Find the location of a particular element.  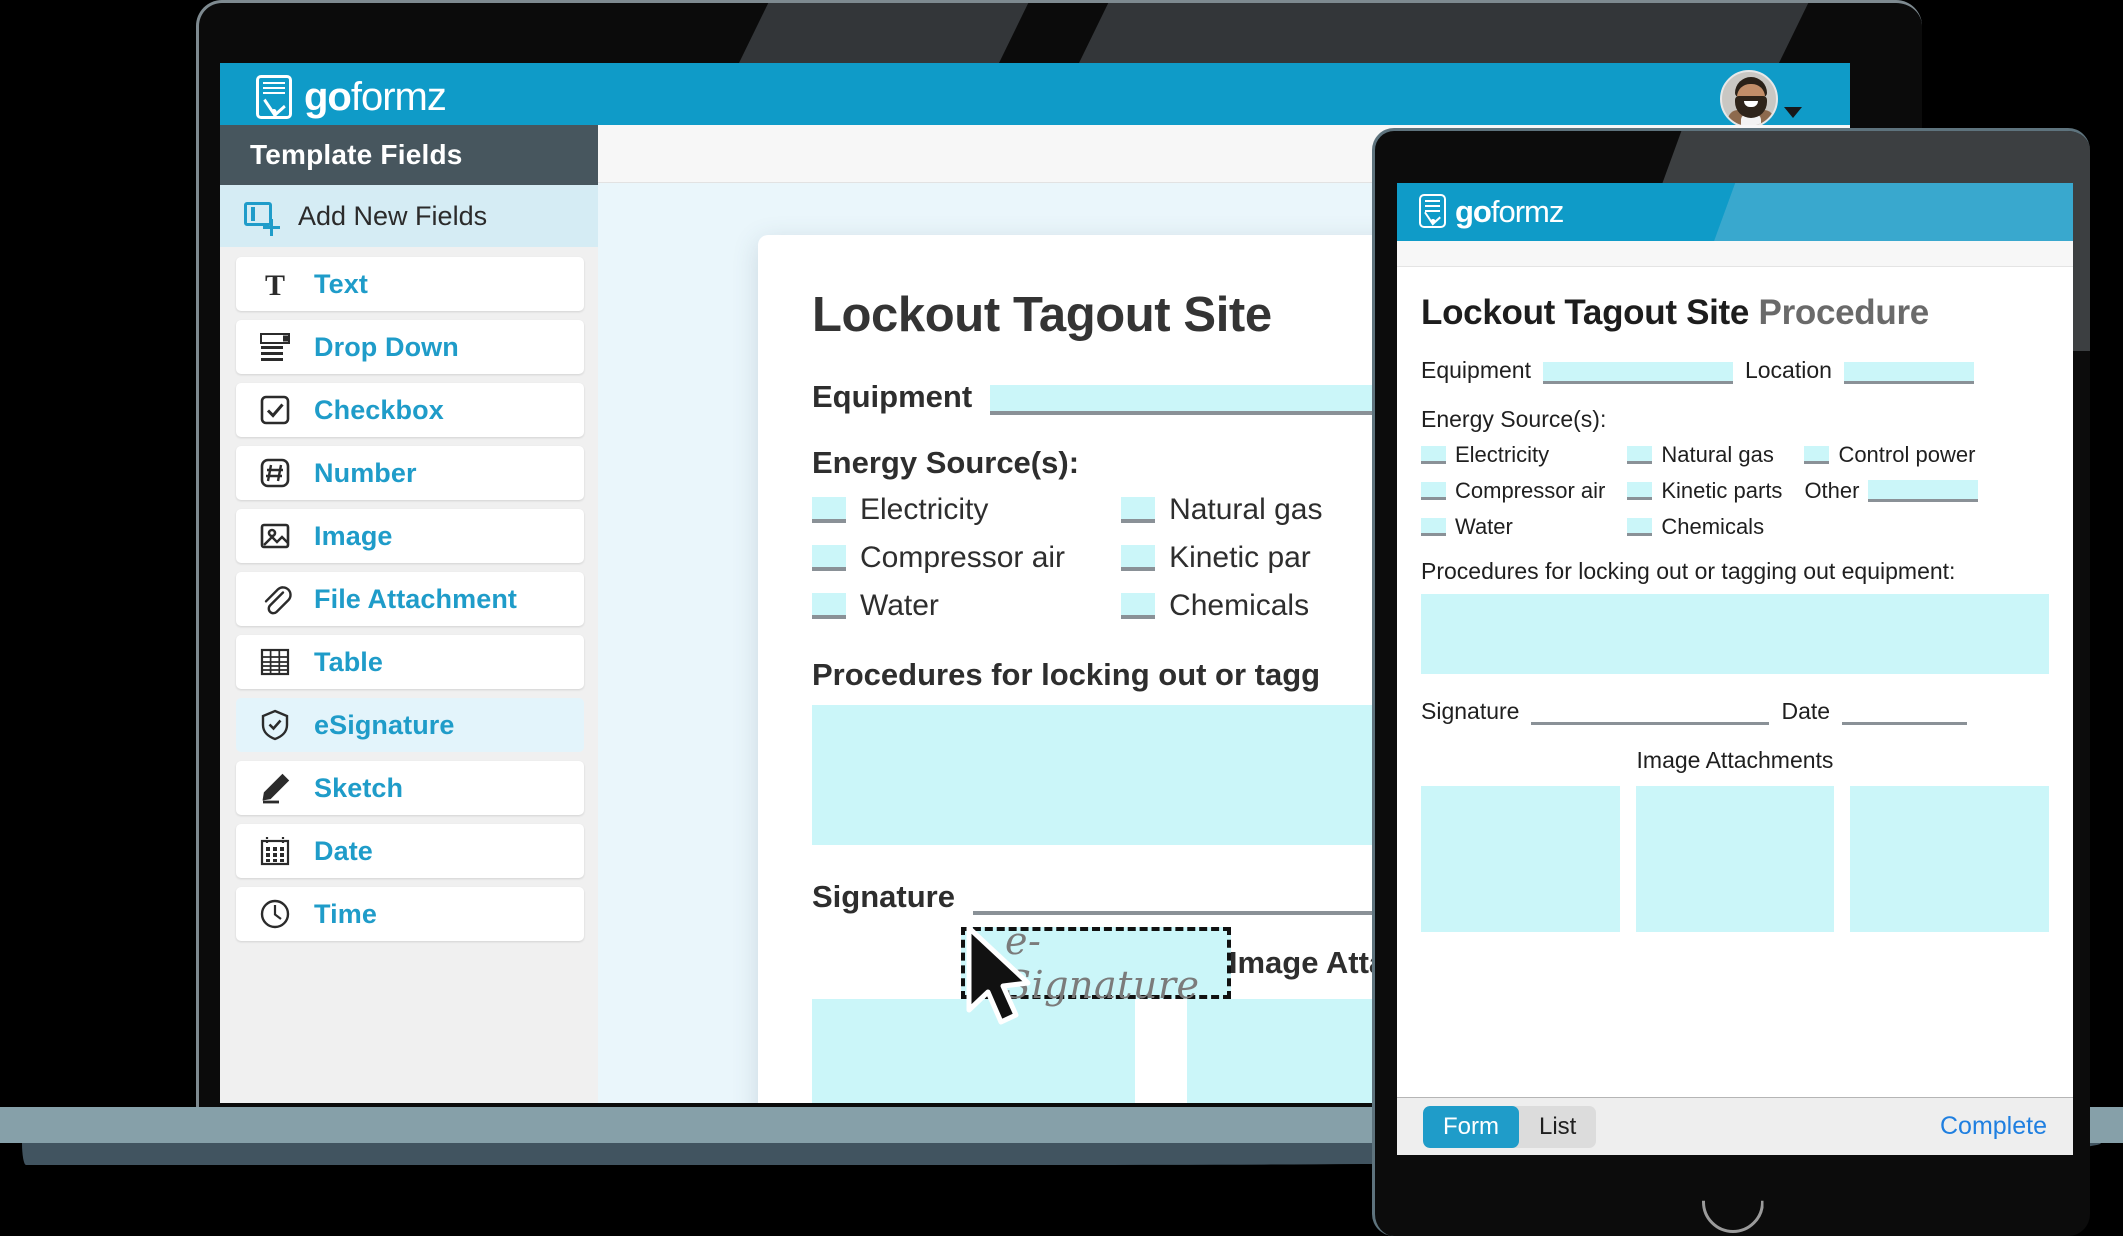

add-new-fields-button: Add New Fields is located at coordinates (409, 216).